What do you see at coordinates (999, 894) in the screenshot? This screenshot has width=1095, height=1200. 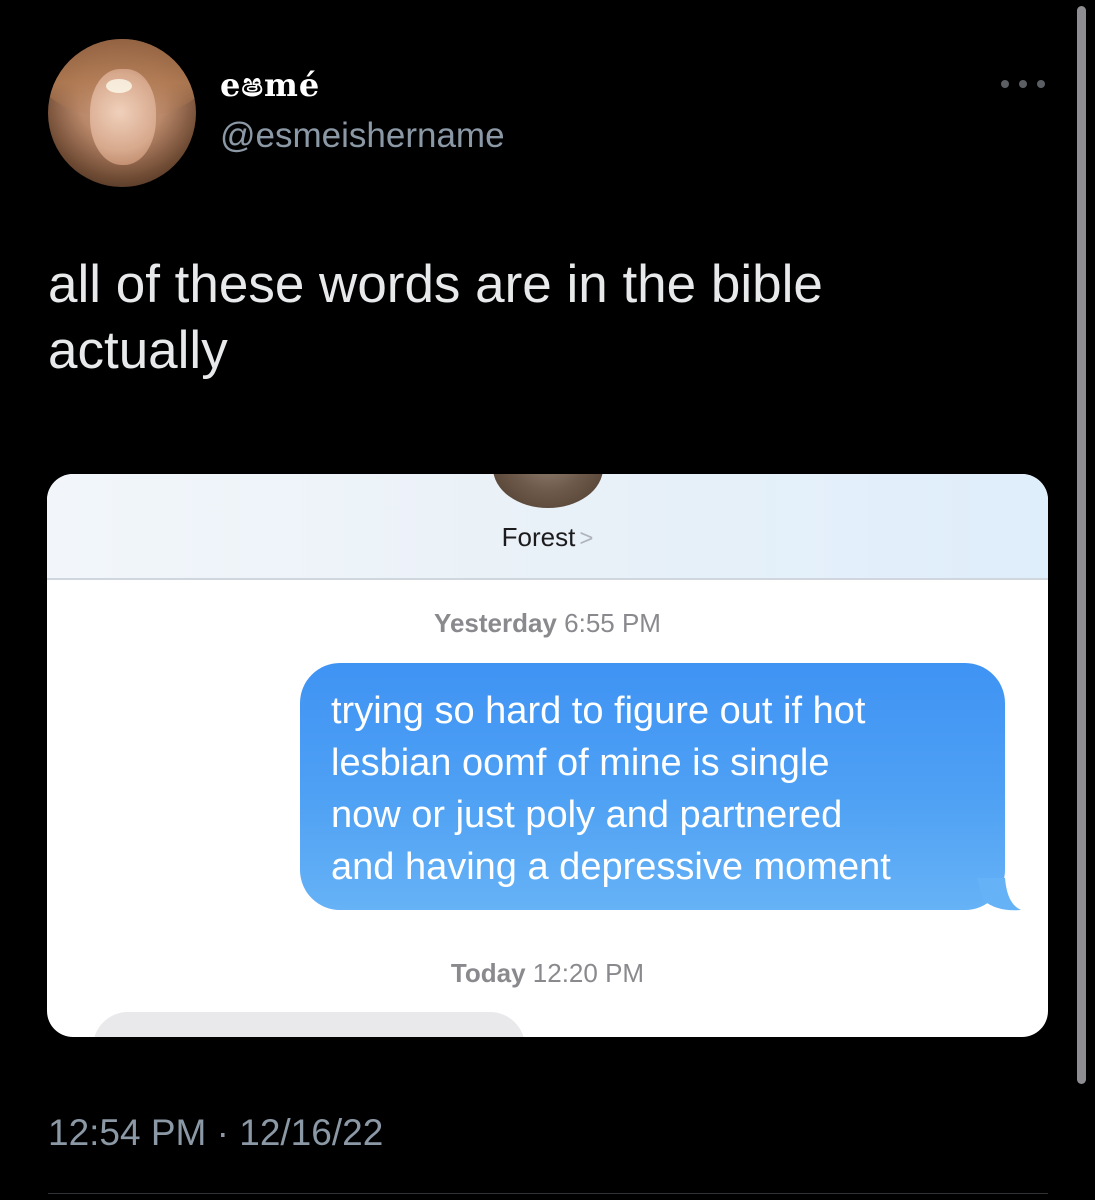 I see `bubble-tail` at bounding box center [999, 894].